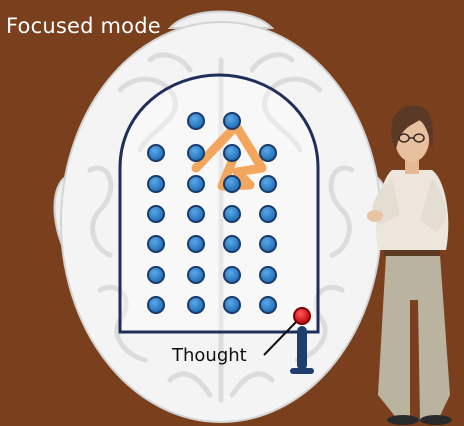 The height and width of the screenshot is (426, 464). What do you see at coordinates (414, 337) in the screenshot?
I see `presenter-legs` at bounding box center [414, 337].